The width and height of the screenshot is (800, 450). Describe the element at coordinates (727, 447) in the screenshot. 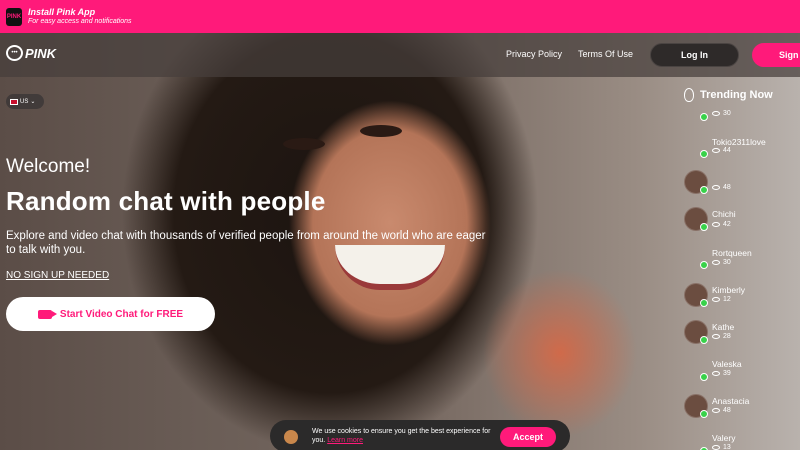

I see `view-count: 13` at that location.